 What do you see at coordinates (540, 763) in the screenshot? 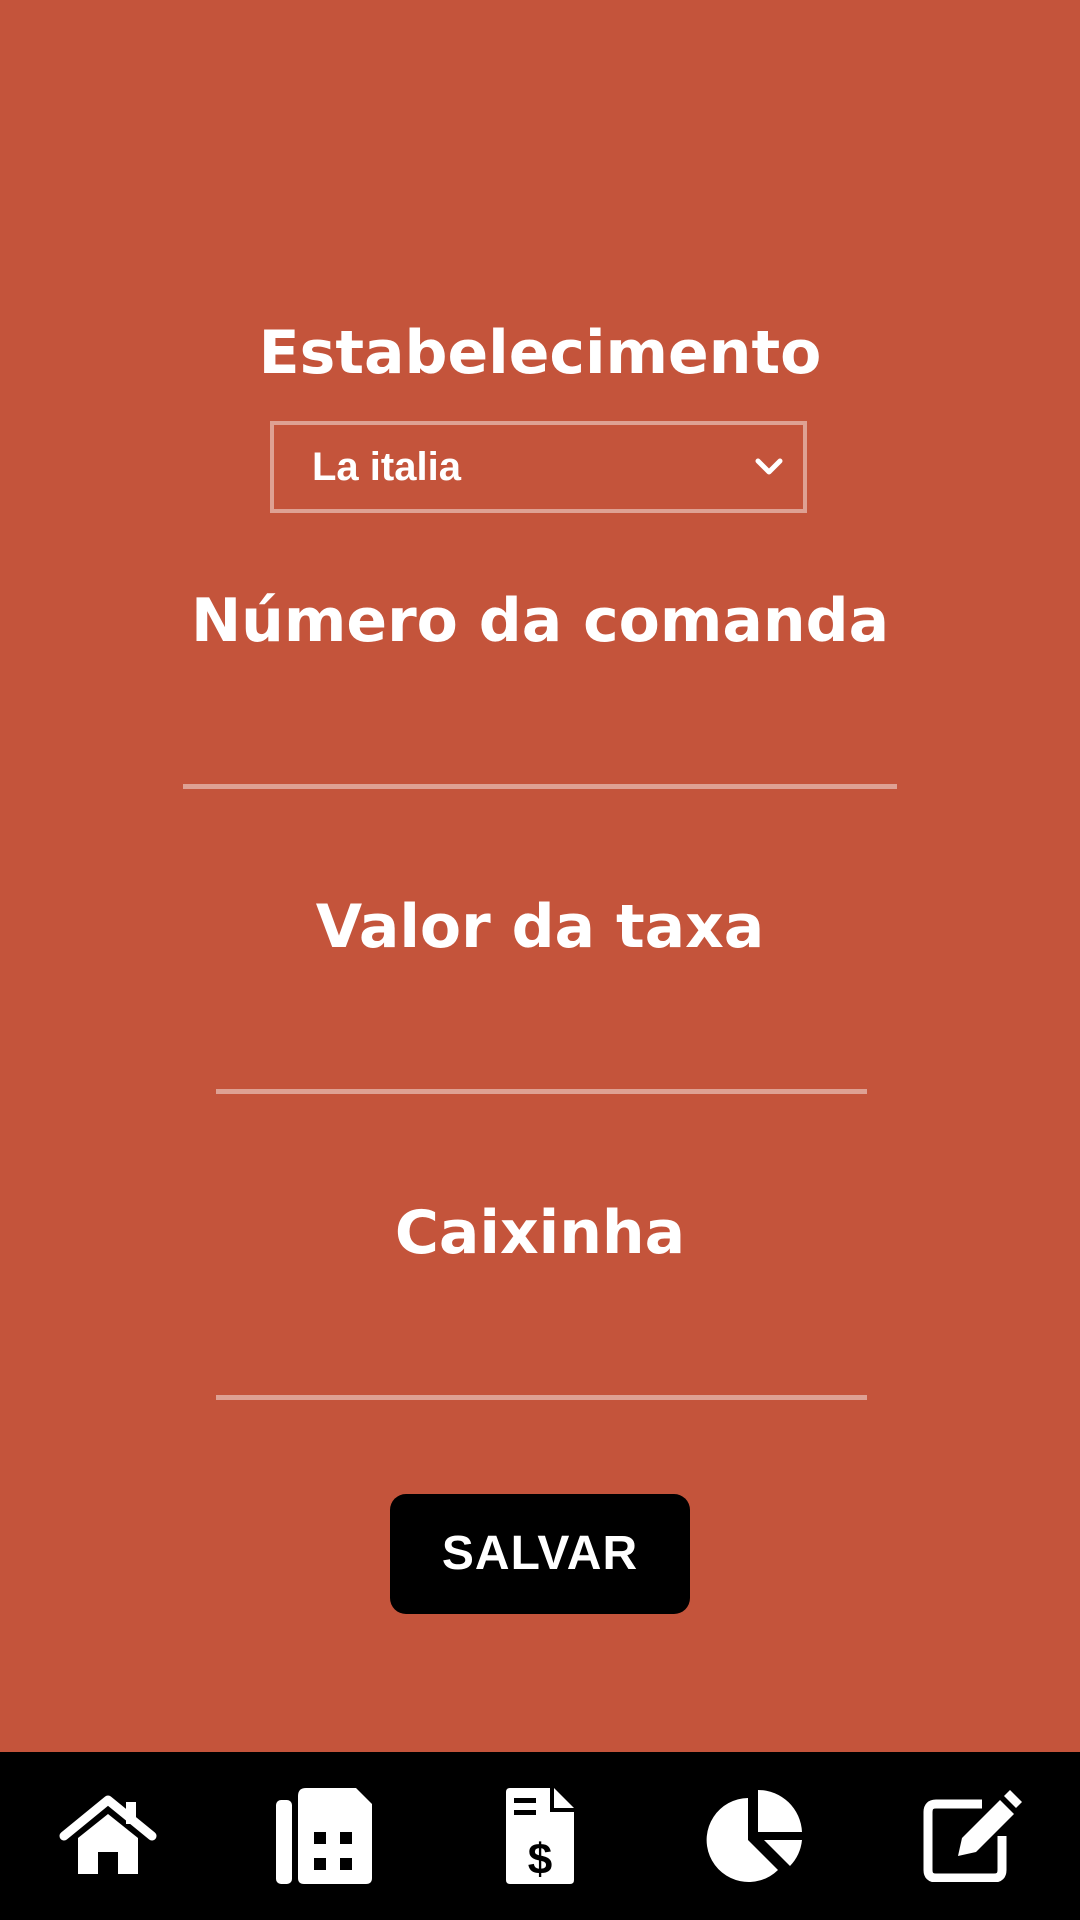
I see `order-number-input` at bounding box center [540, 763].